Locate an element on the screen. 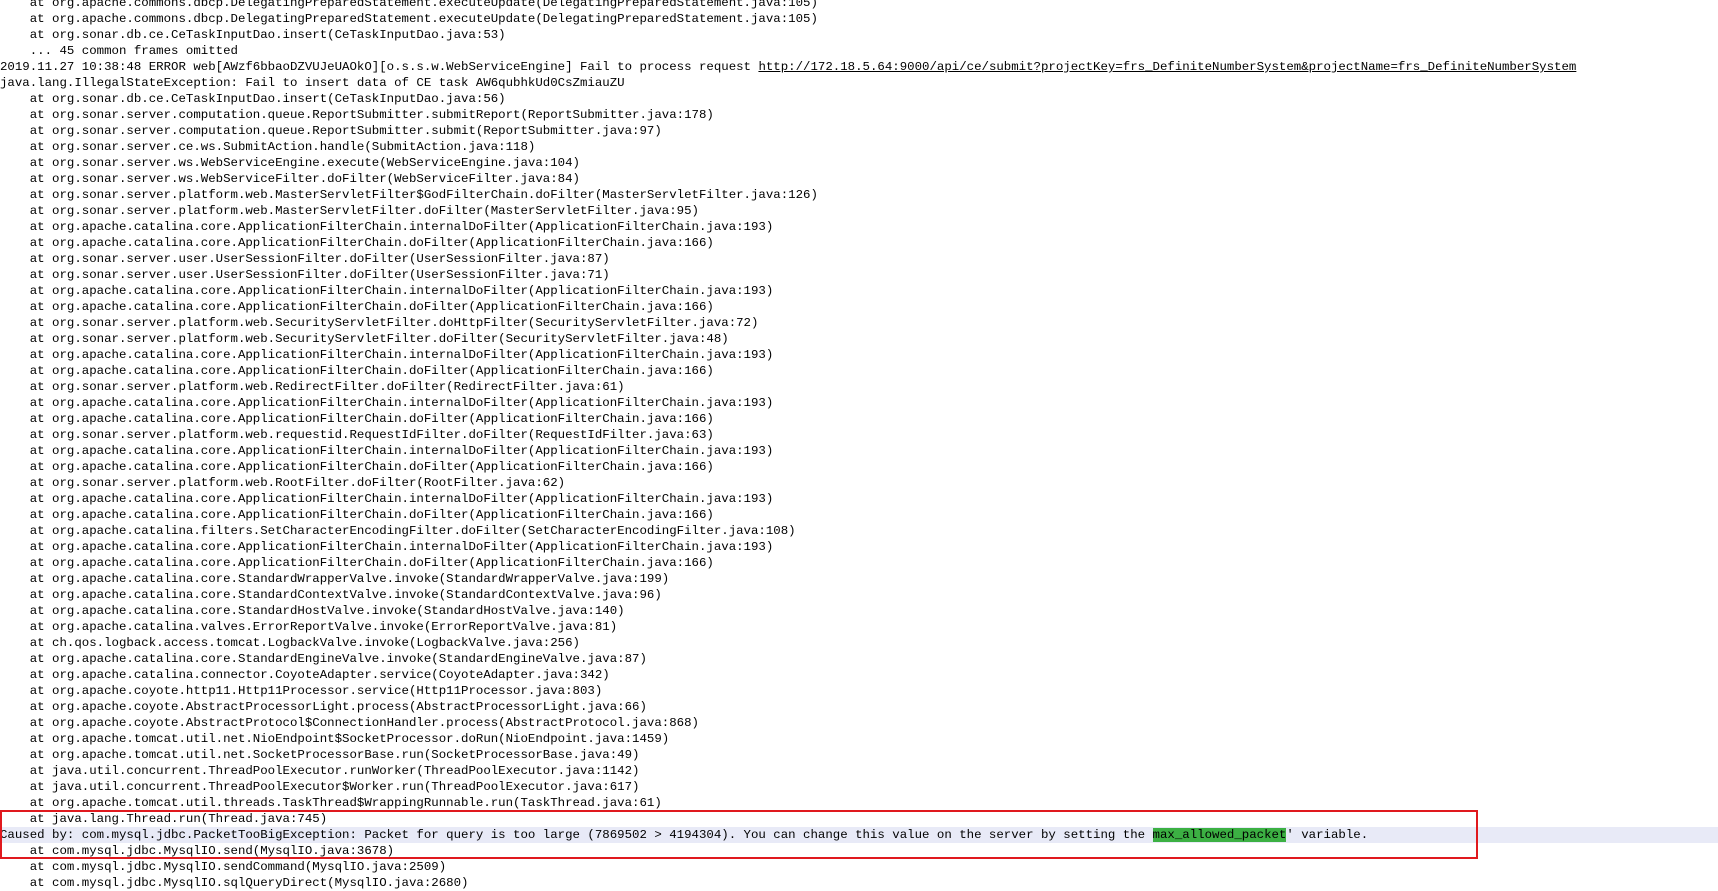 This screenshot has width=1718, height=891. log-line: at java.lang.Thread.run(Thread.java:745) is located at coordinates (164, 819).